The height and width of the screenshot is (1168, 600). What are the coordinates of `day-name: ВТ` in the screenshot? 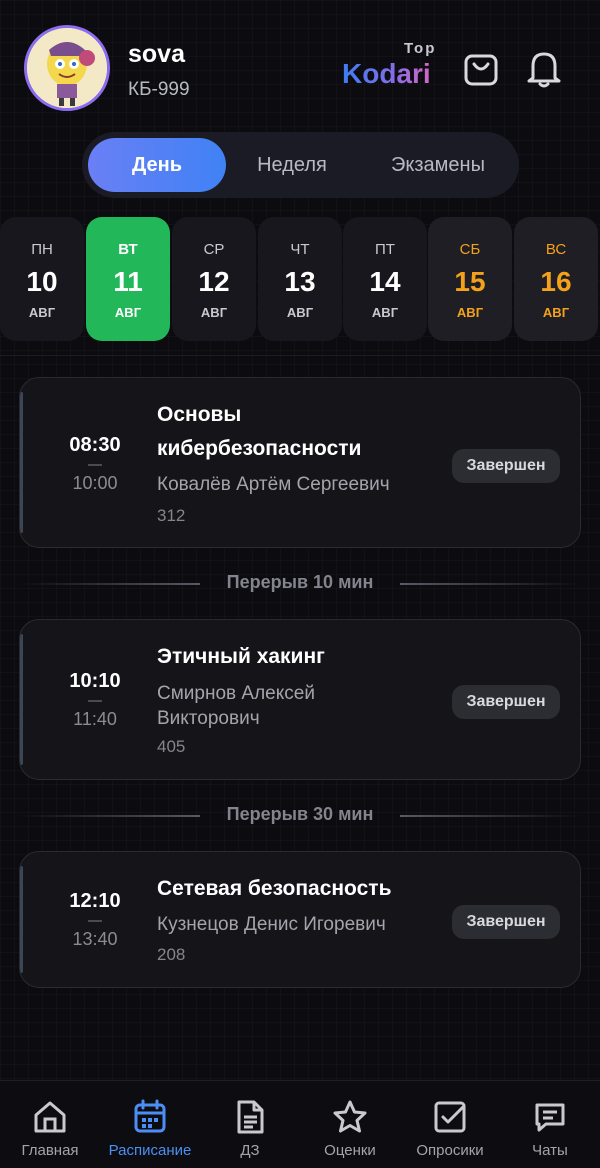 It's located at (128, 249).